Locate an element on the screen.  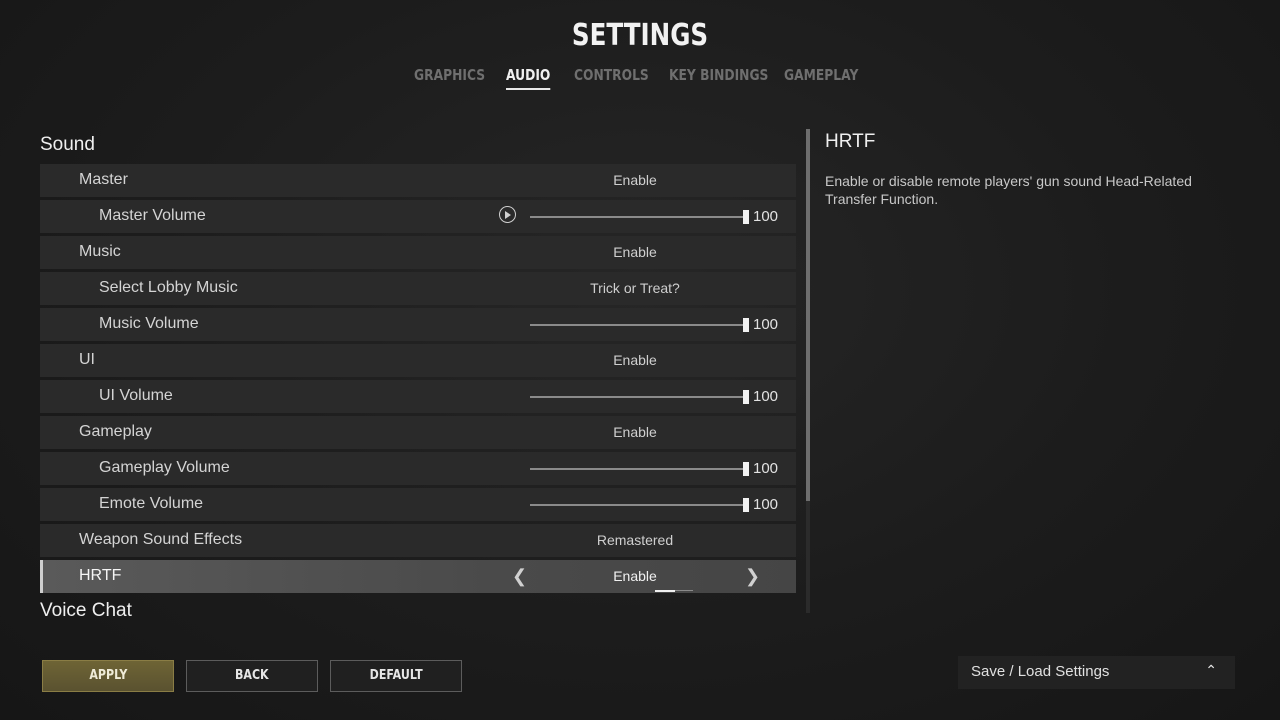
scrollbar-track is located at coordinates (808, 557).